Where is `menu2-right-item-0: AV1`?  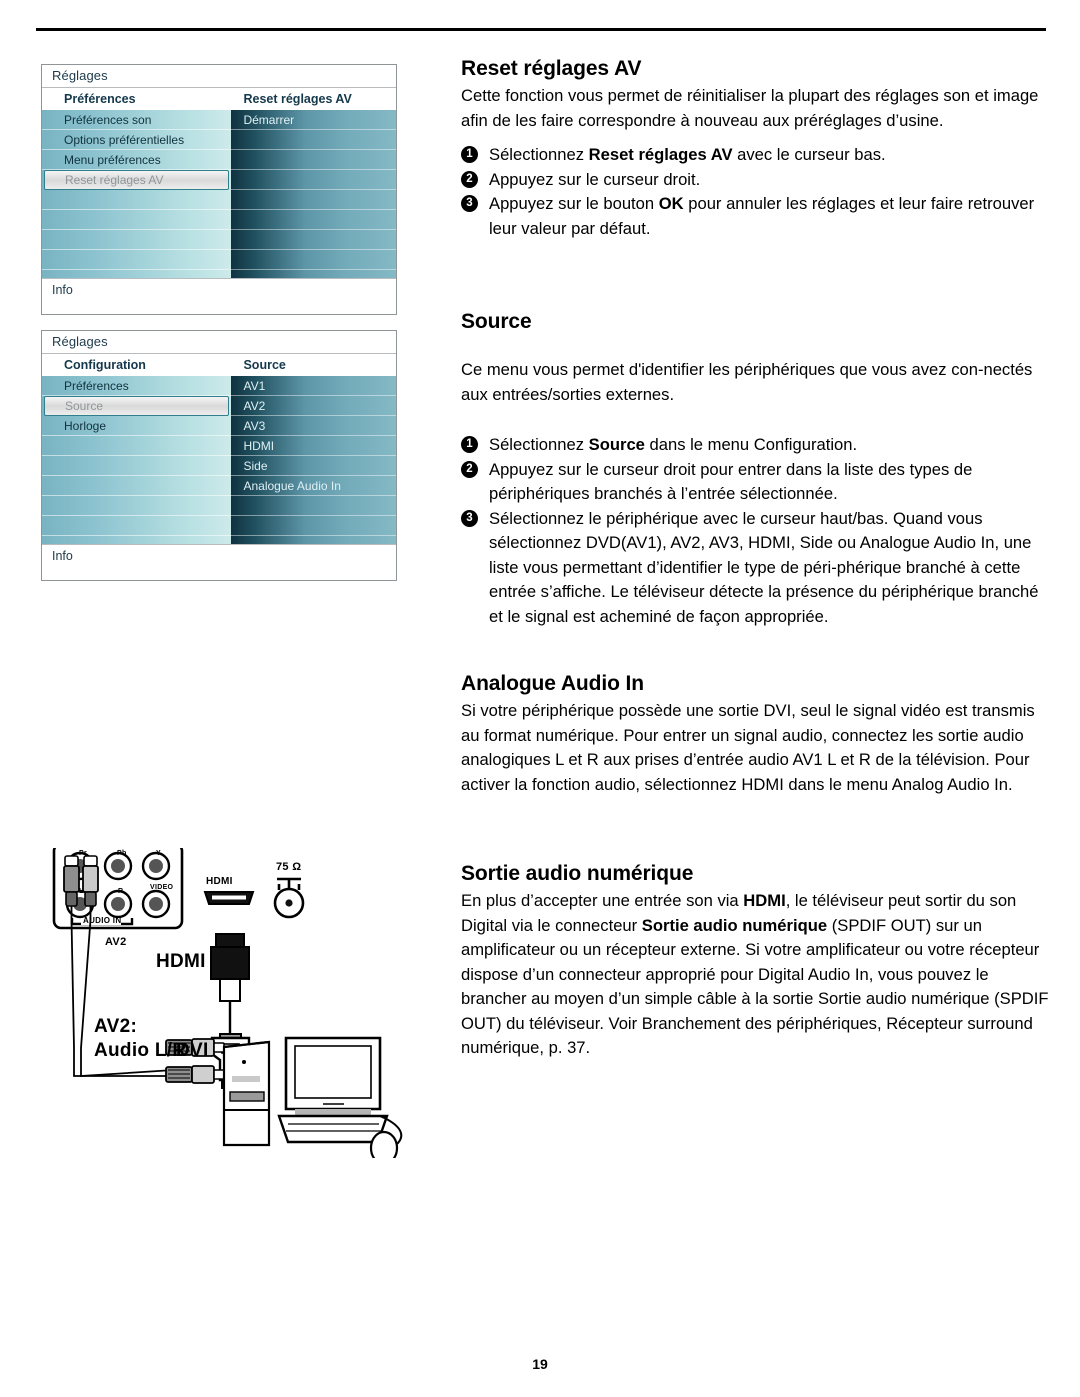 menu2-right-item-0: AV1 is located at coordinates (313, 386).